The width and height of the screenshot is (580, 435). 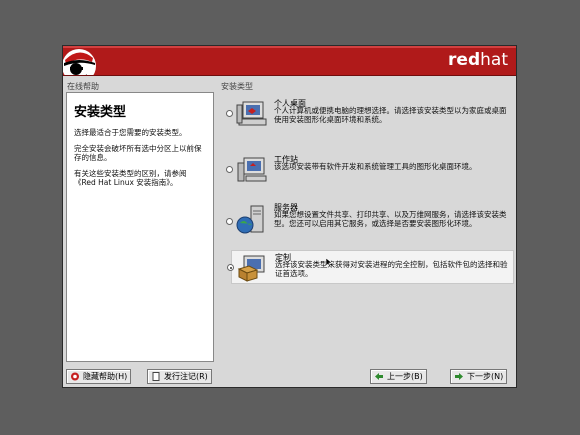 I want to click on option-workstation: 工作站 该选项安装带有软件开发和系统管理工具的图形化桌面环境。, so click(x=367, y=170).